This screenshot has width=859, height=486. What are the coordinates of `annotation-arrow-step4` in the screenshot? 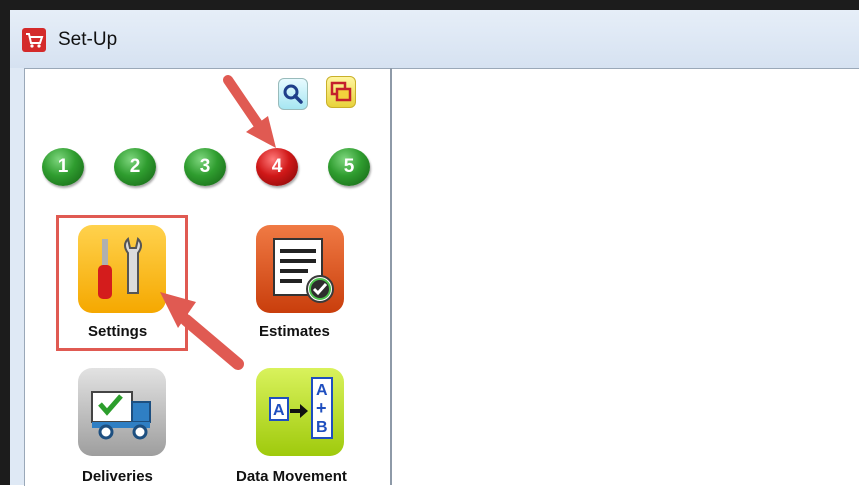 It's located at (249, 111).